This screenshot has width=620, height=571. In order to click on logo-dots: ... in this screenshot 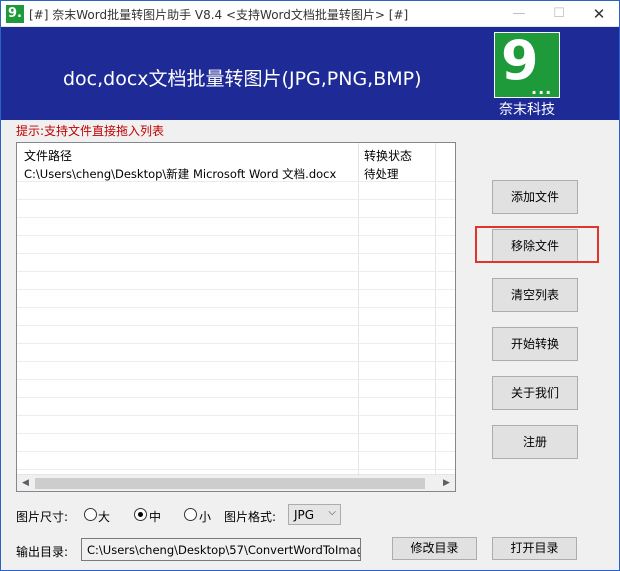, I will do `click(542, 88)`.